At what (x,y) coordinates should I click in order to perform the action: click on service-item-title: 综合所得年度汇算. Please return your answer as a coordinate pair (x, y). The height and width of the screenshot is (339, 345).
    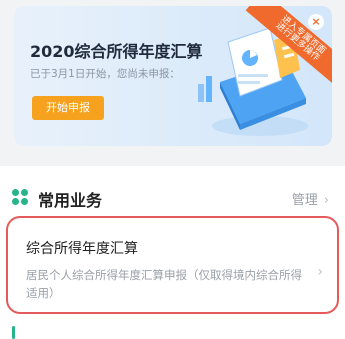
    Looking at the image, I should click on (82, 249).